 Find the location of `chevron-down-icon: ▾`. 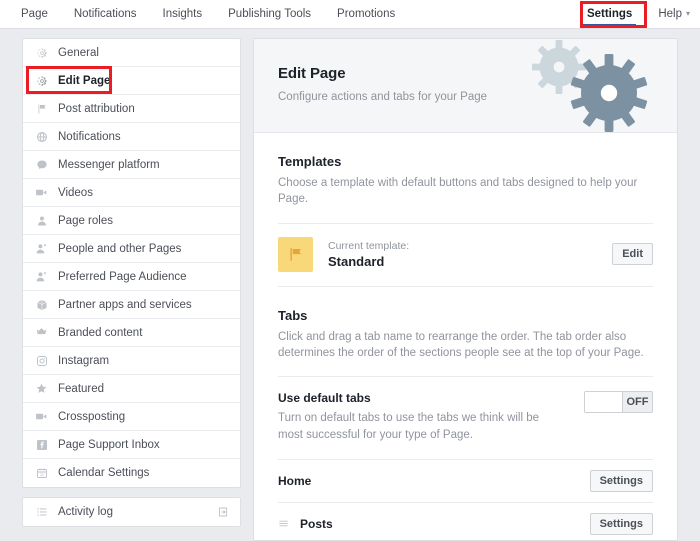

chevron-down-icon: ▾ is located at coordinates (687, 13).